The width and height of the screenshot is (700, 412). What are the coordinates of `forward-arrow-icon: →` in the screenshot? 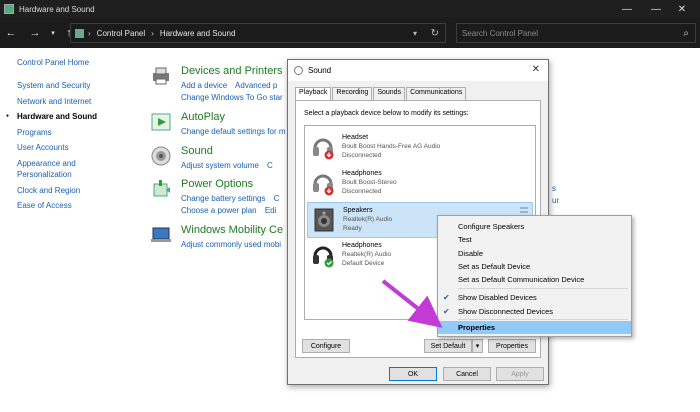 It's located at (35, 33).